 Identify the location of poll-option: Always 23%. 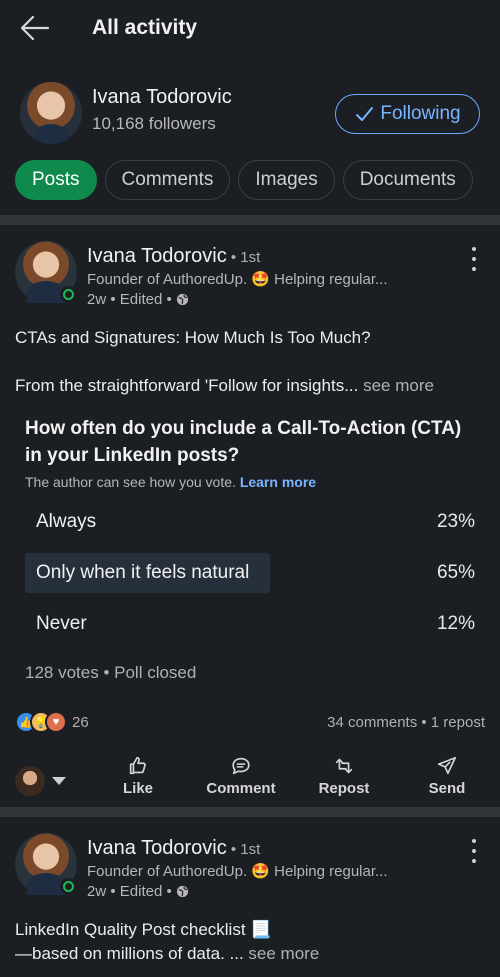
(252, 522).